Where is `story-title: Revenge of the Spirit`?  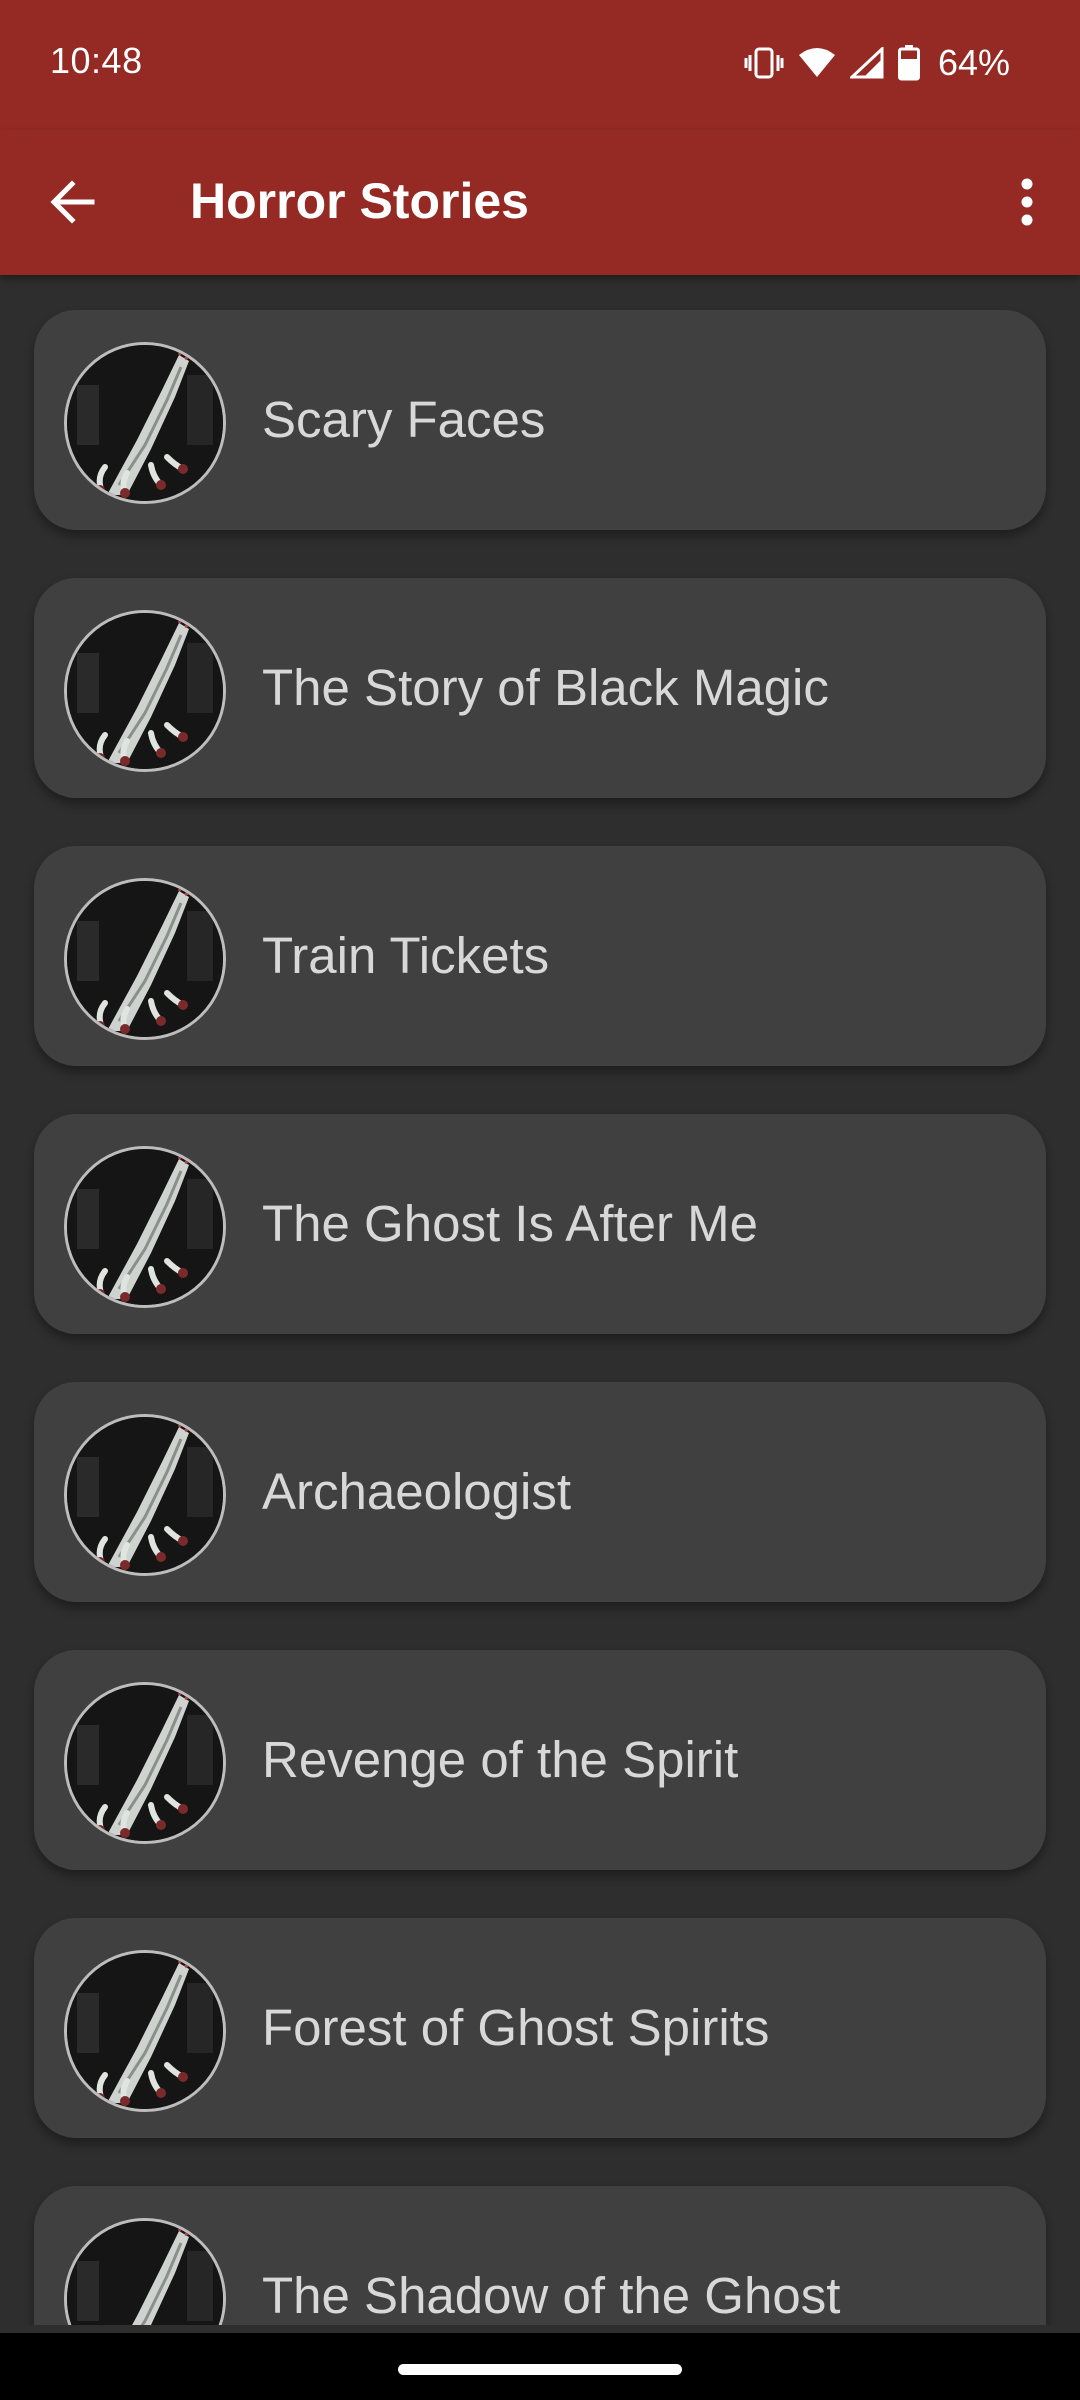
story-title: Revenge of the Spirit is located at coordinates (500, 1759).